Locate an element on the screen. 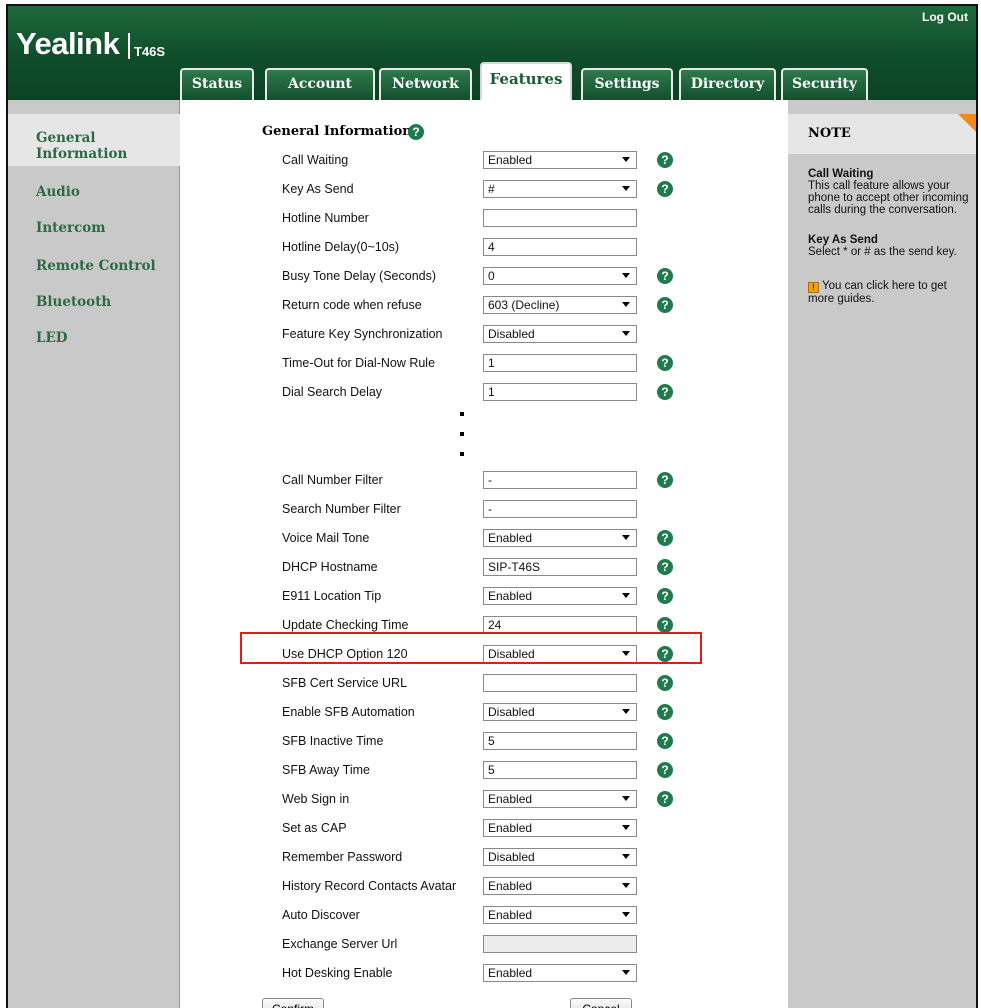  sfb-cert-service-url-input is located at coordinates (560, 683).